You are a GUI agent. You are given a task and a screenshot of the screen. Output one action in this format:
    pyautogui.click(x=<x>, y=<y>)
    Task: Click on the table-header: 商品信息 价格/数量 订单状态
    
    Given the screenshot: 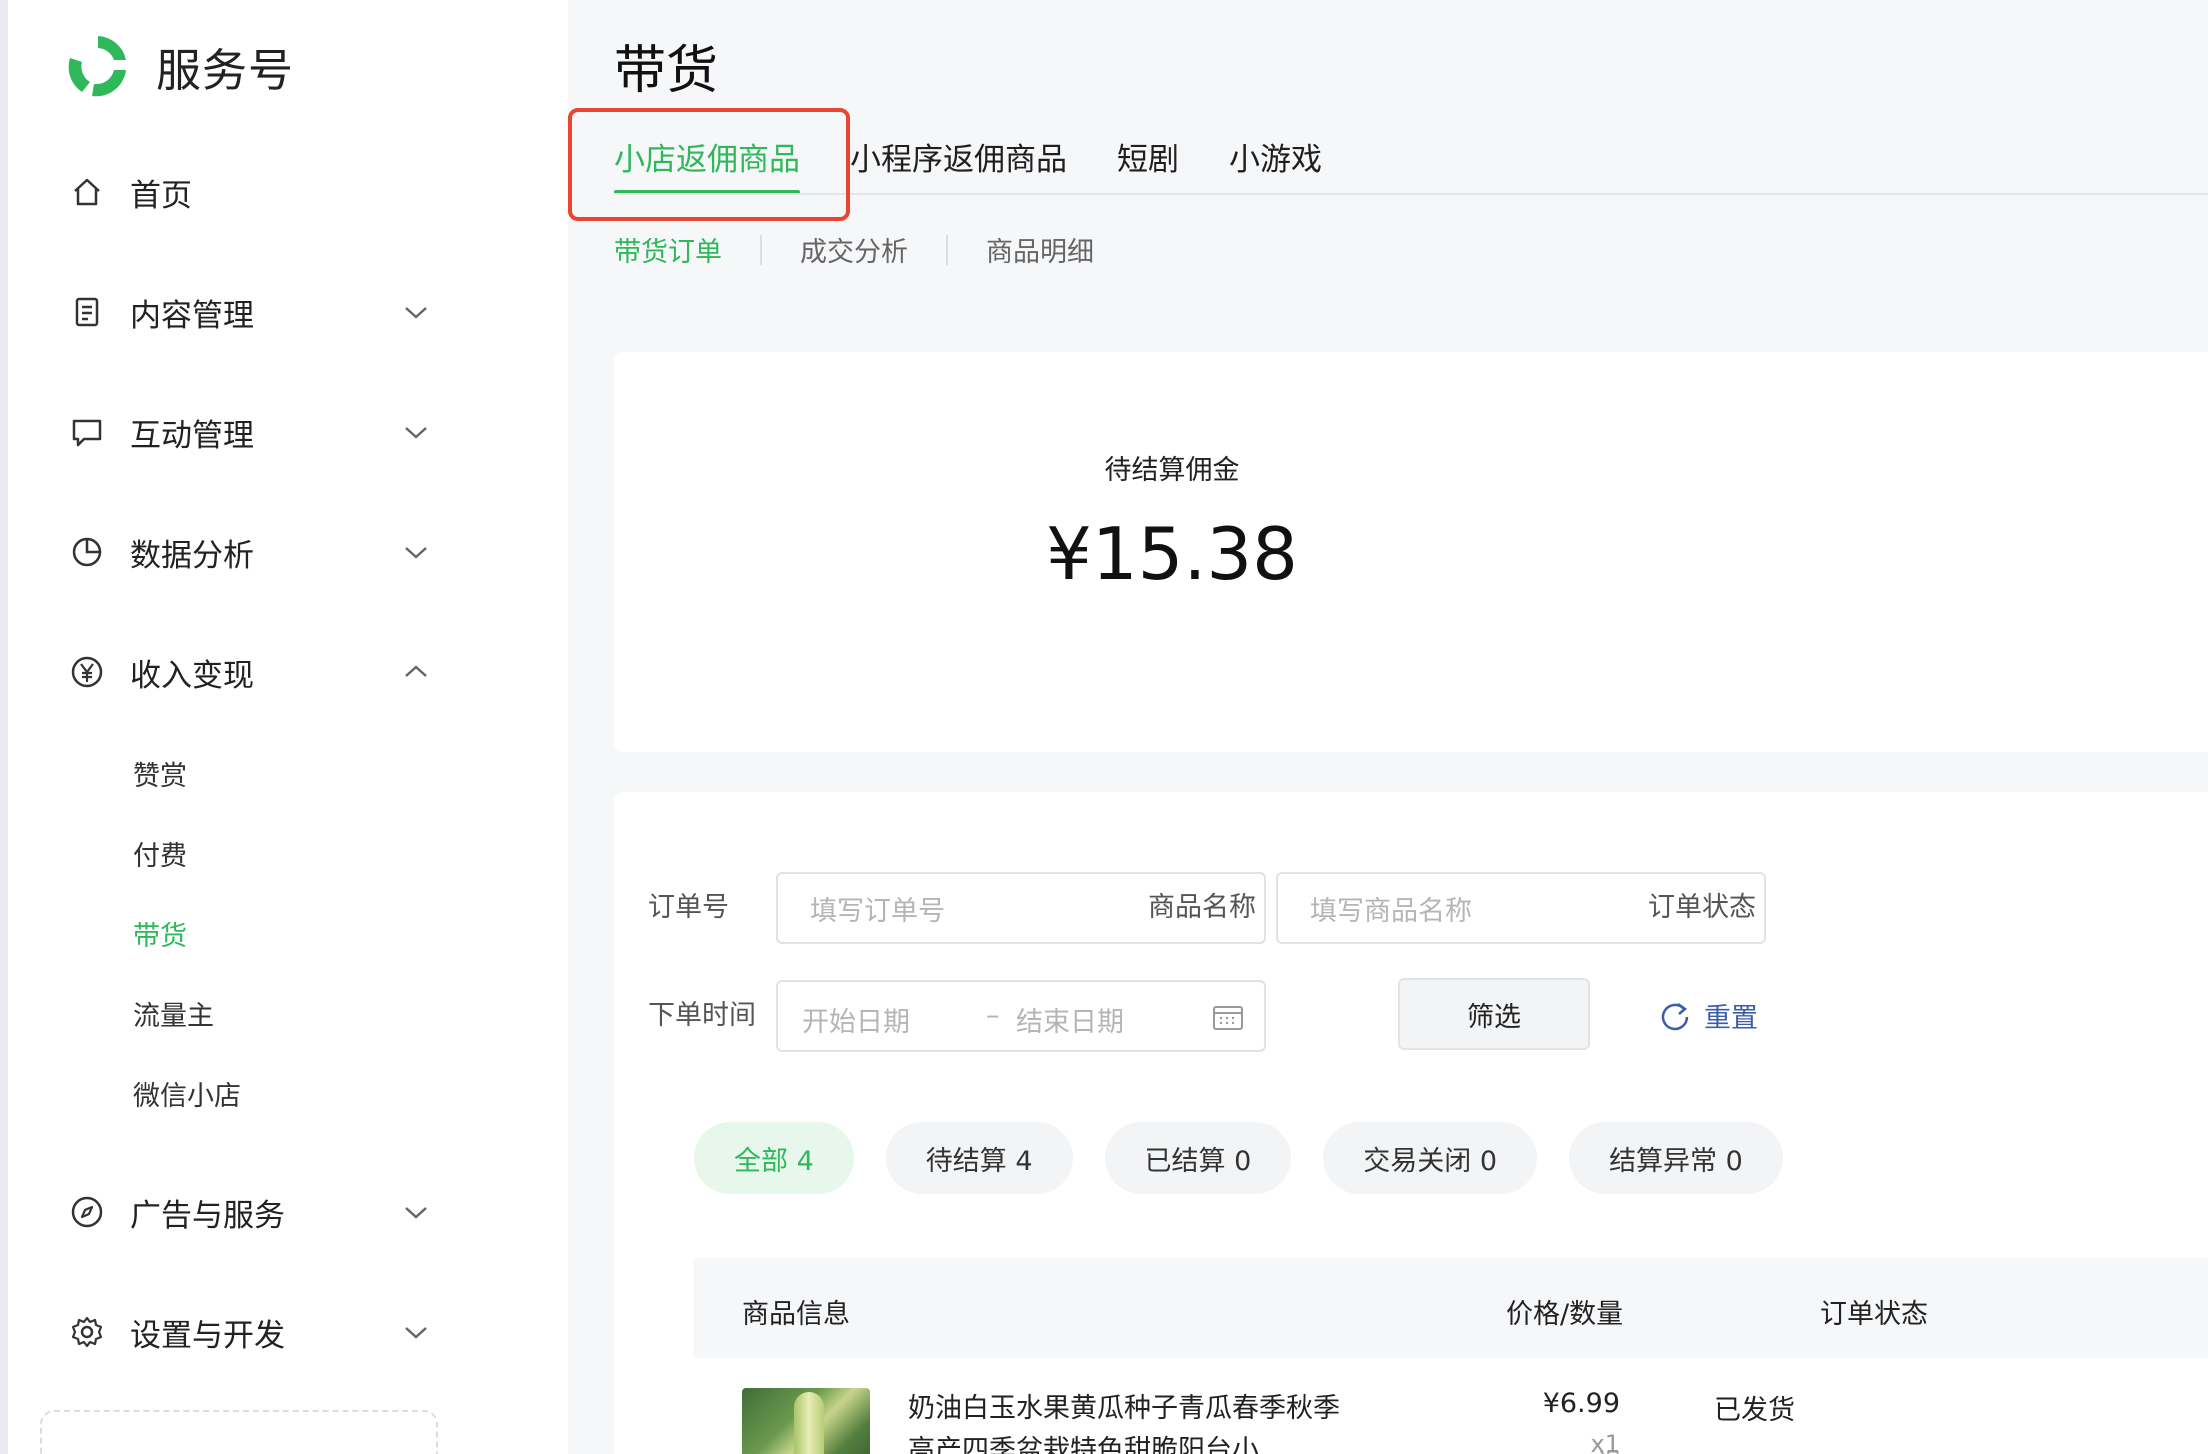 What is the action you would take?
    pyautogui.click(x=1451, y=1308)
    